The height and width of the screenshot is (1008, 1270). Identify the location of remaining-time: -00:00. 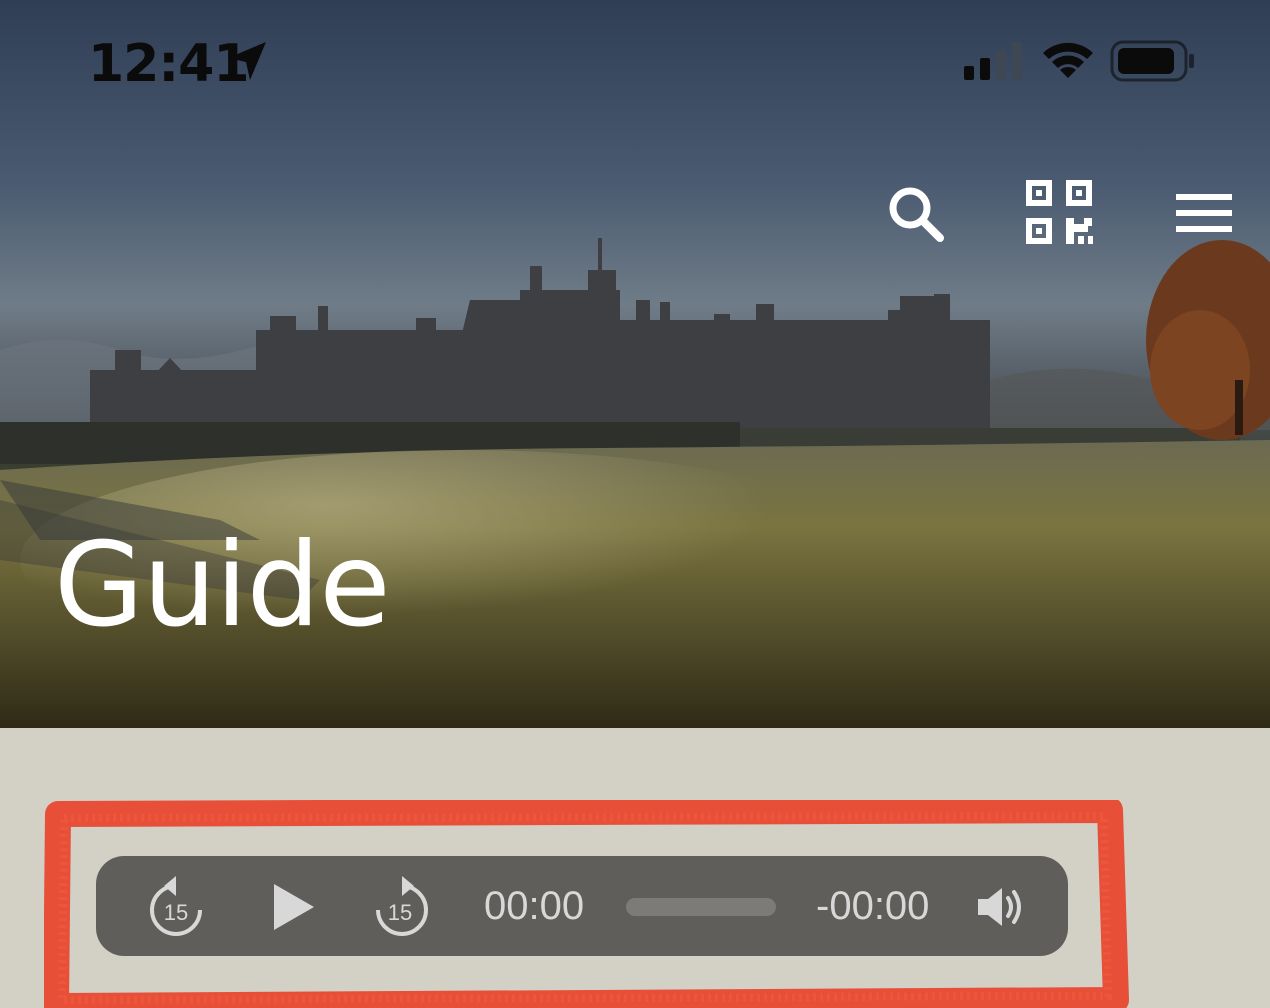
(873, 906).